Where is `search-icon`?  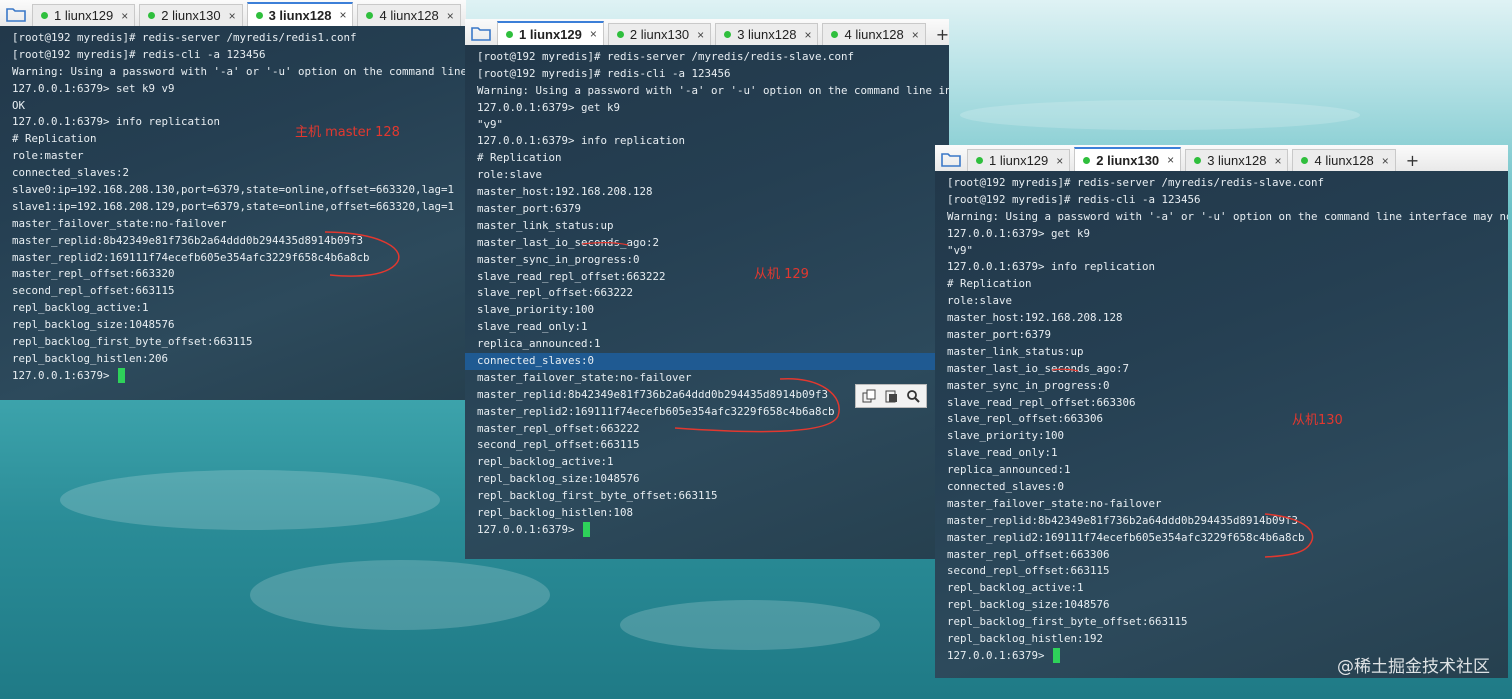
search-icon is located at coordinates (913, 396).